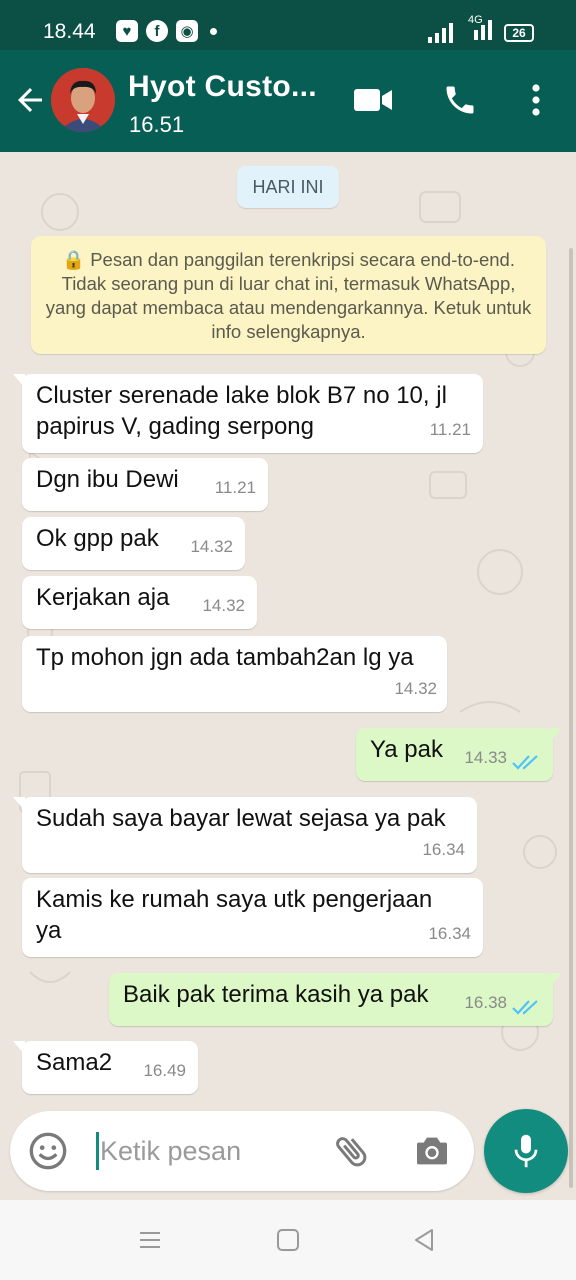 This screenshot has width=576, height=1280. What do you see at coordinates (234, 915) in the screenshot?
I see `message-text: Kamis ke rumah saya utk pengerjaan ya` at bounding box center [234, 915].